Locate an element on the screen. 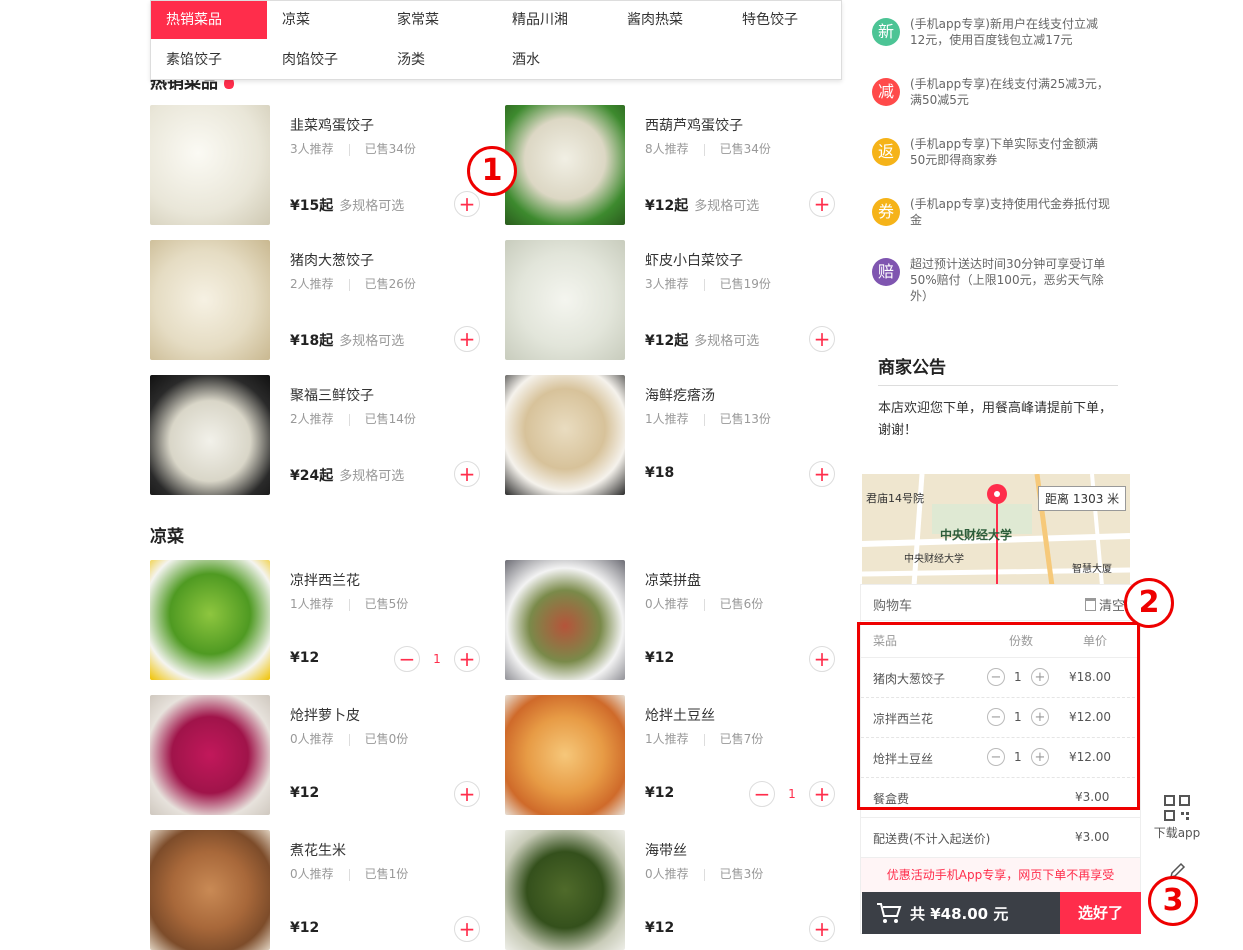  cart-total: 共 ¥48.00 元 is located at coordinates (959, 914).